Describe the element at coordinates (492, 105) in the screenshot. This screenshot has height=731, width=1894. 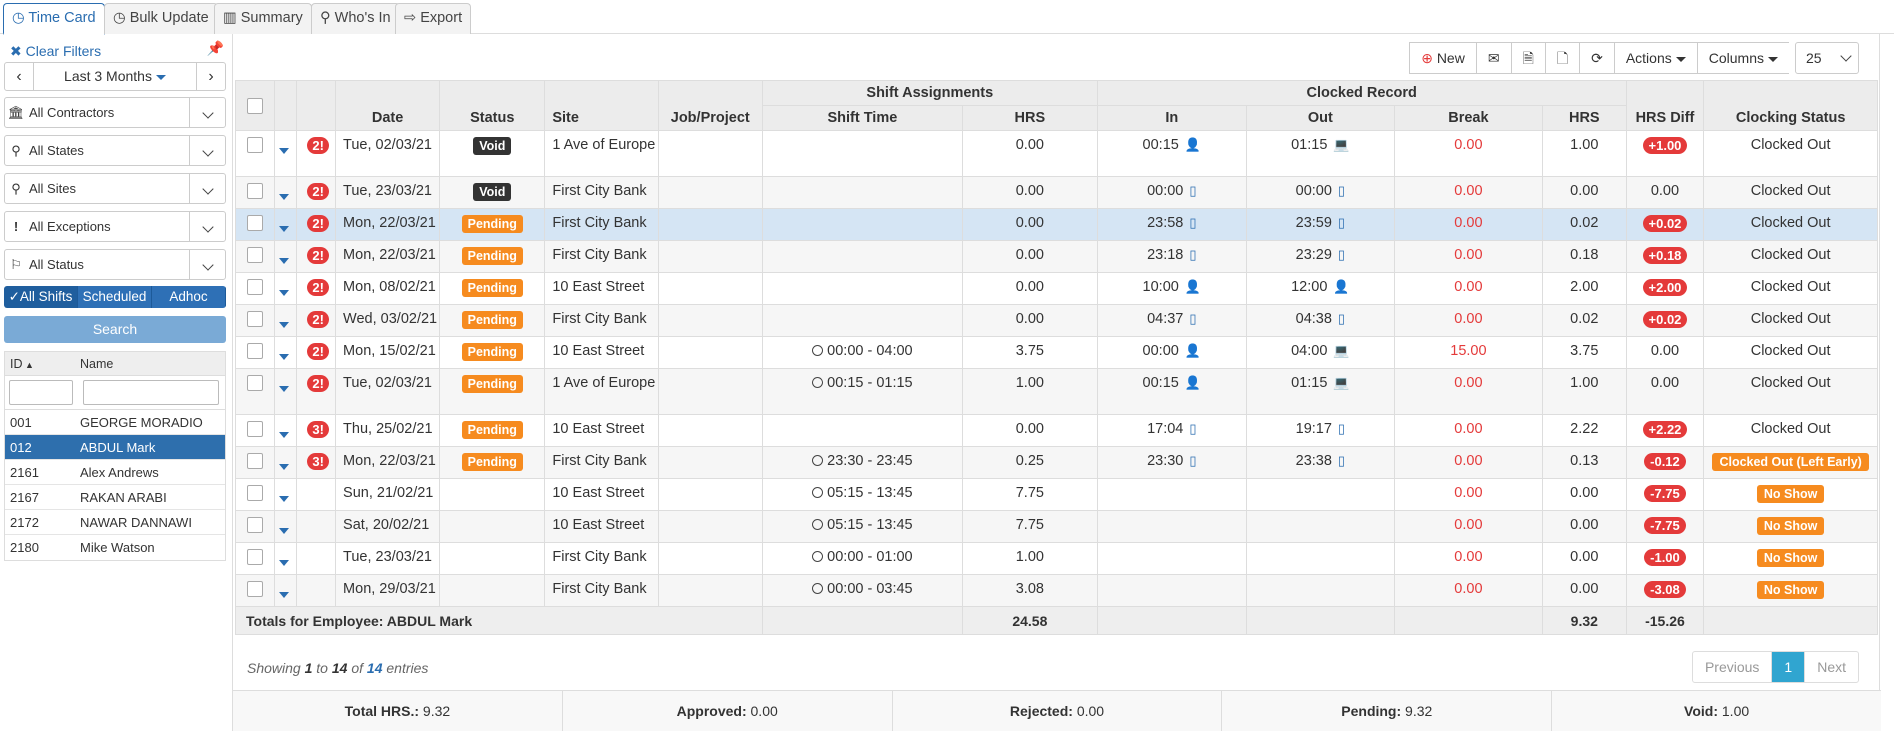
I see `status-column-header: Status` at that location.